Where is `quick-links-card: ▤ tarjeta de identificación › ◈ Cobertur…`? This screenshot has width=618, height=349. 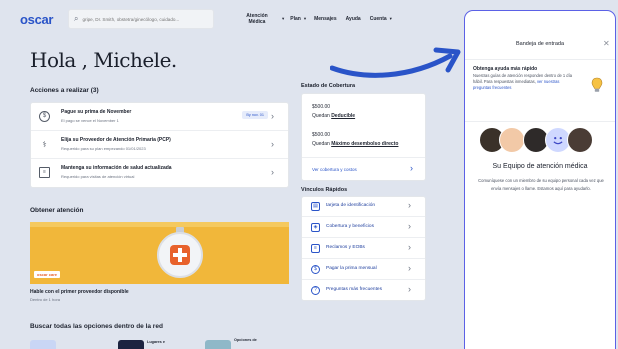 quick-links-card: ▤ tarjeta de identificación › ◈ Cobertur… is located at coordinates (363, 248).